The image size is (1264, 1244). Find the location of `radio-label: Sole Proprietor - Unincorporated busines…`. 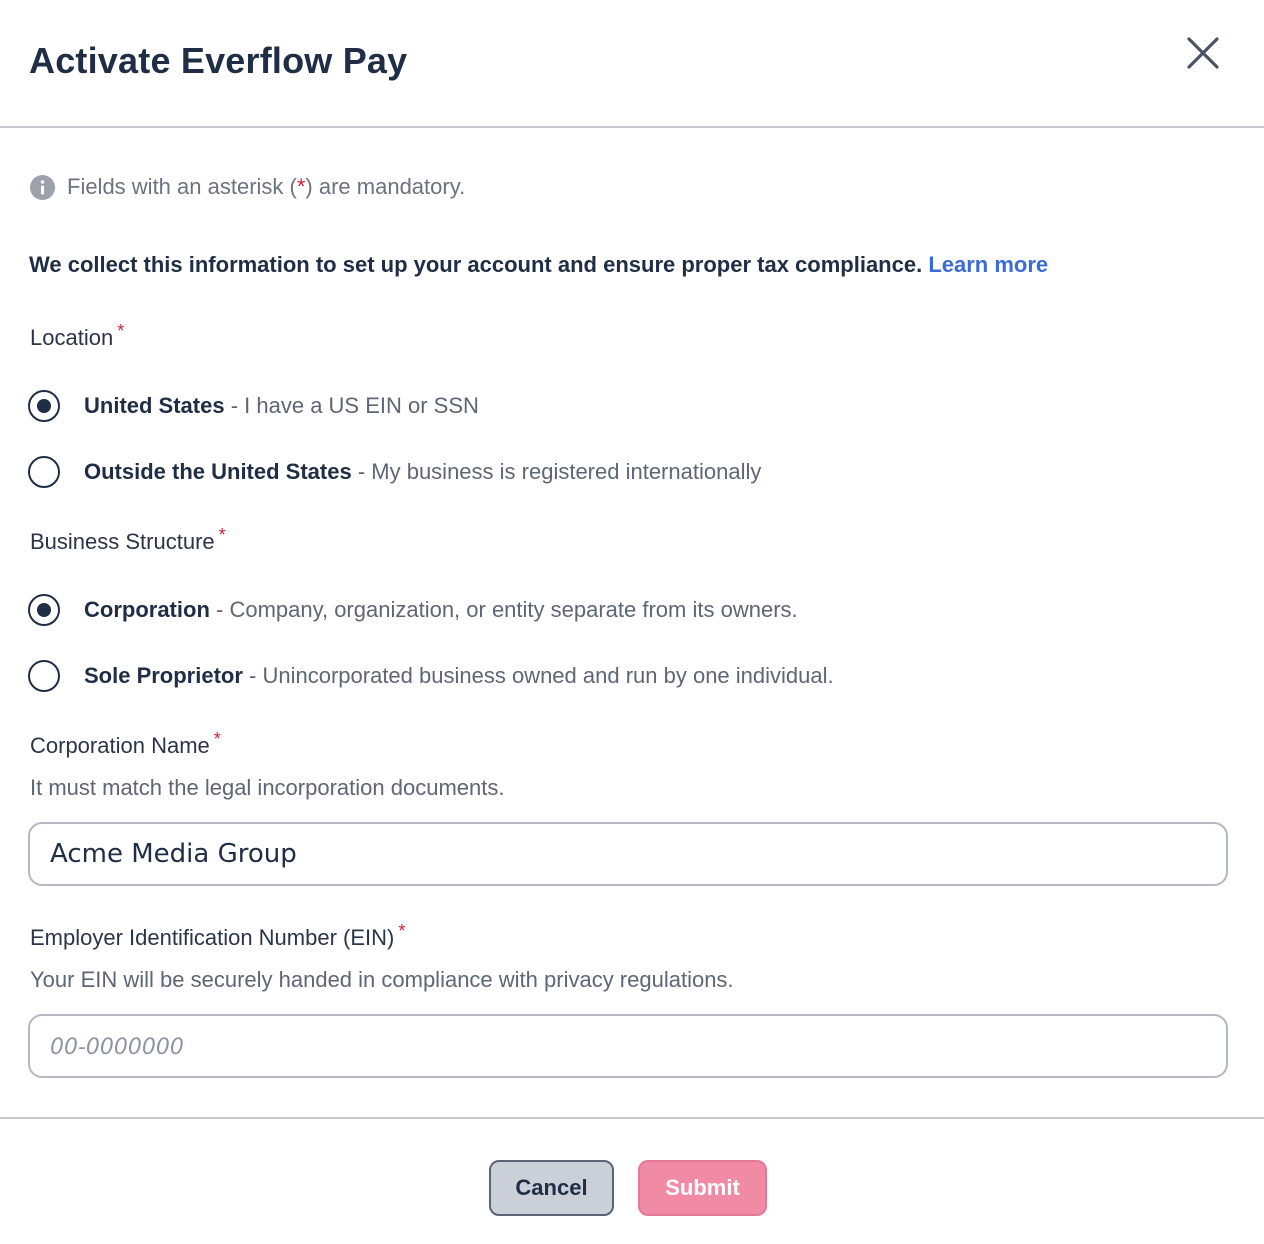

radio-label: Sole Proprietor - Unincorporated busines… is located at coordinates (459, 675).